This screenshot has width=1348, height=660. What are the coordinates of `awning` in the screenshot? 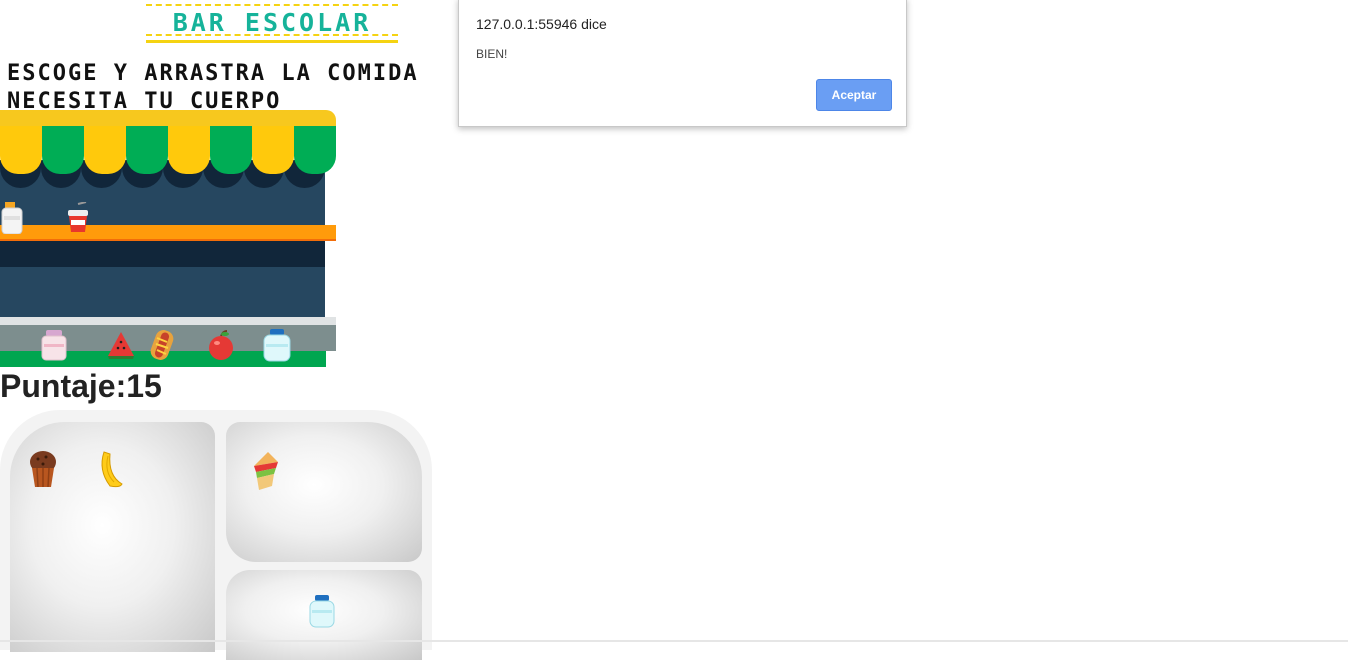 It's located at (168, 150).